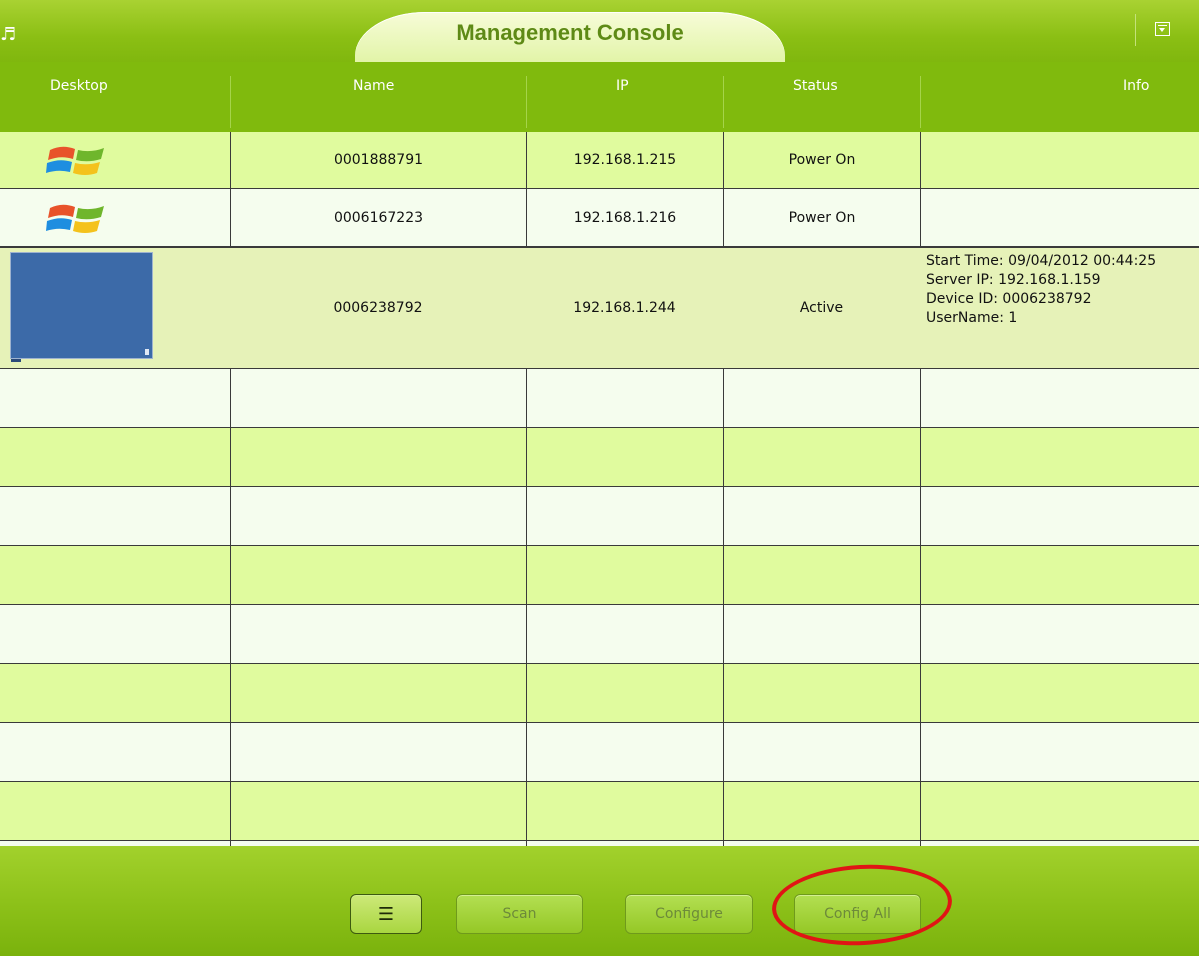 The width and height of the screenshot is (1199, 956). Describe the element at coordinates (378, 217) in the screenshot. I see `name-cell: 0006167223` at that location.